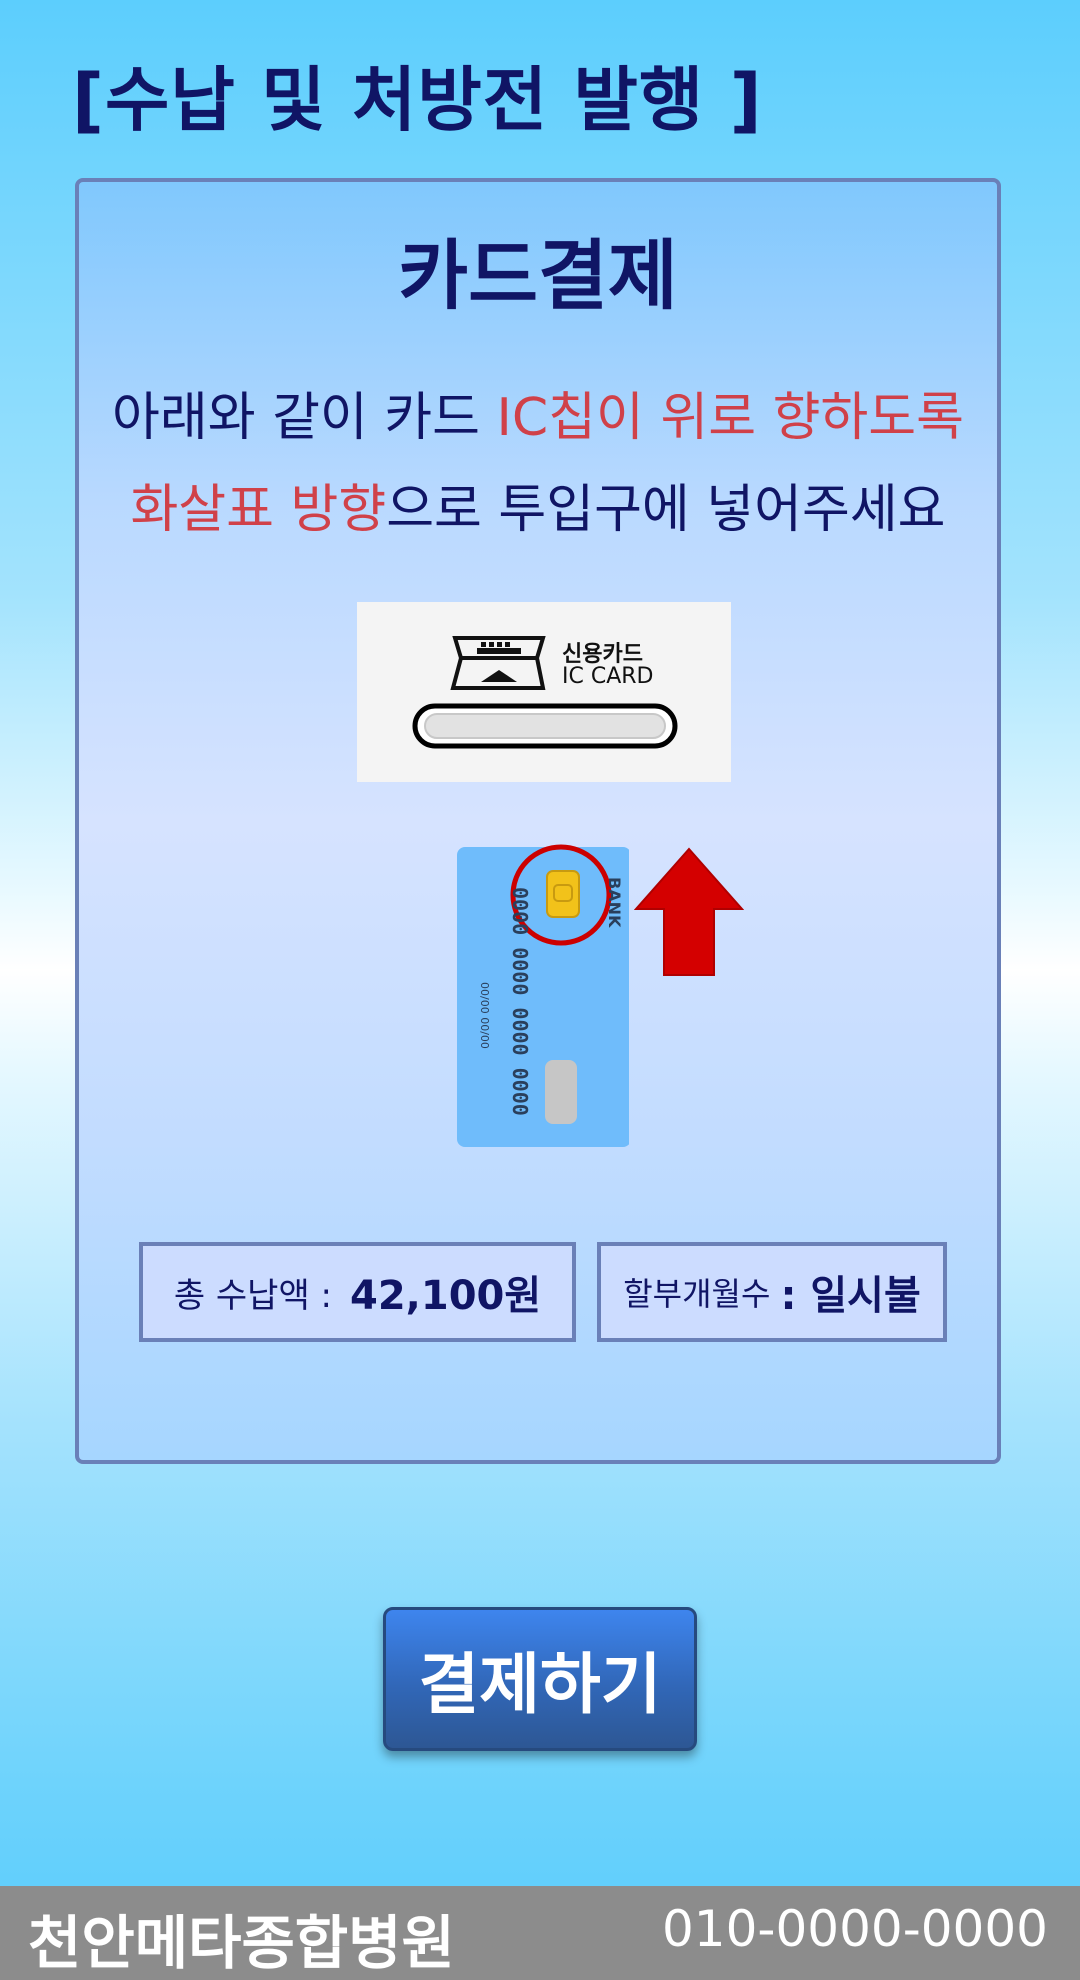 Image resolution: width=1080 pixels, height=1980 pixels. I want to click on page-title: [수납 및 처방전 발행 ], so click(417, 100).